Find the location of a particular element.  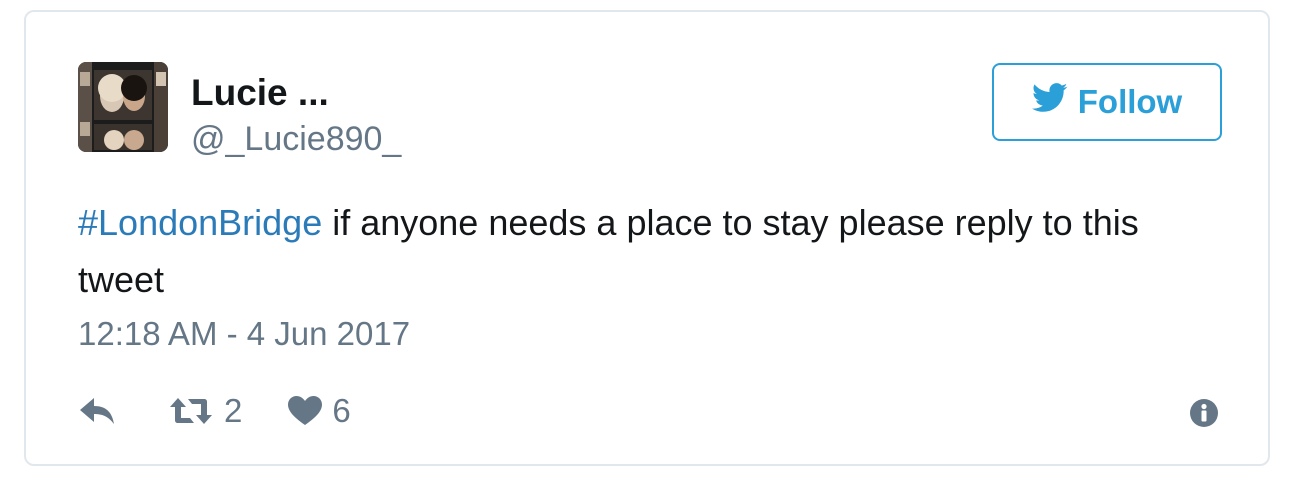

retweet-button: 2 is located at coordinates (205, 411).